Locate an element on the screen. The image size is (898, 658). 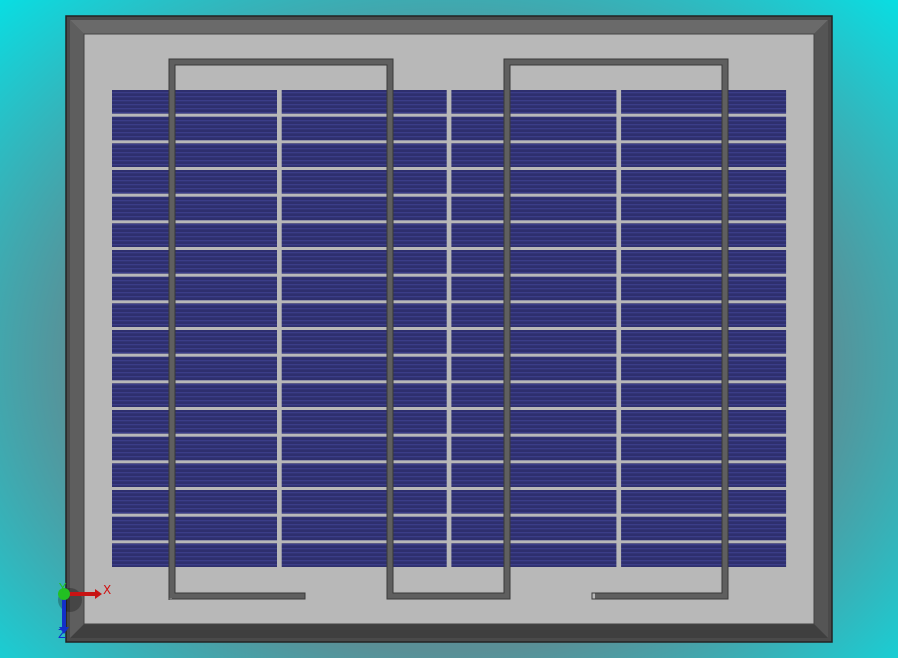
frame-bevel-bottom is located at coordinates (449, 631).